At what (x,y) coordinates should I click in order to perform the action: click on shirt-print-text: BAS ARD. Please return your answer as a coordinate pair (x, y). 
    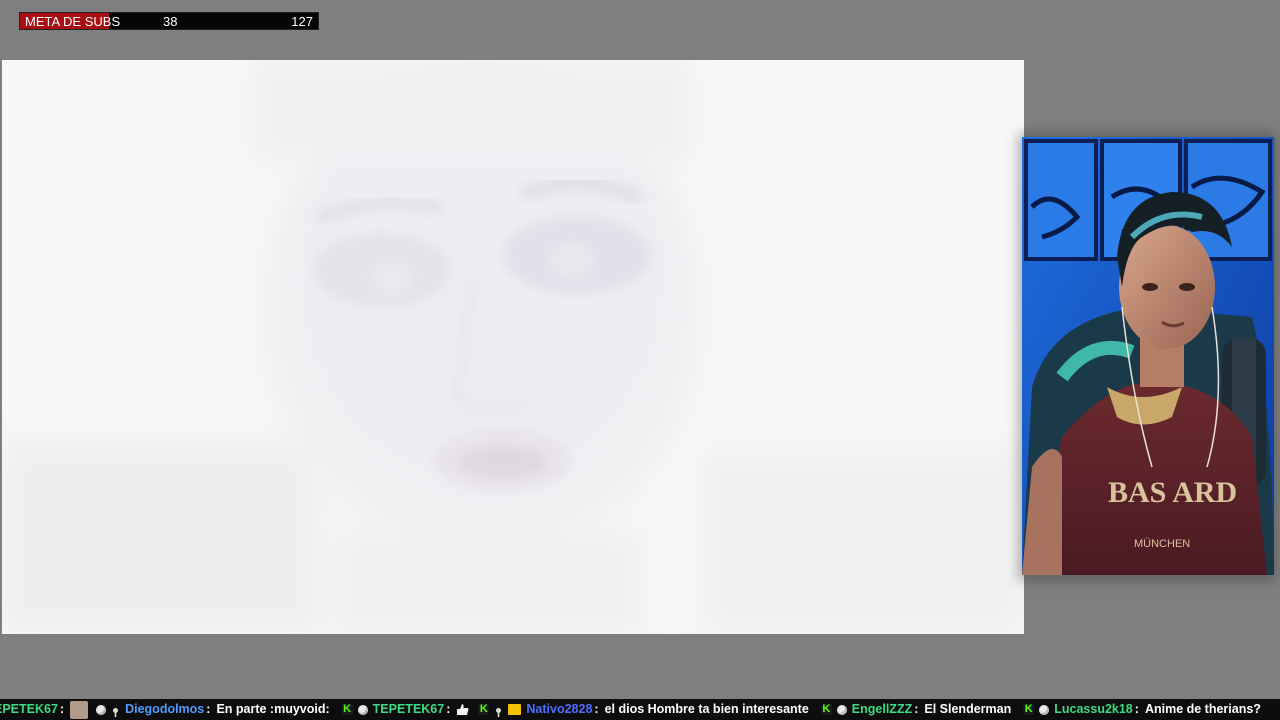
    Looking at the image, I should click on (1172, 492).